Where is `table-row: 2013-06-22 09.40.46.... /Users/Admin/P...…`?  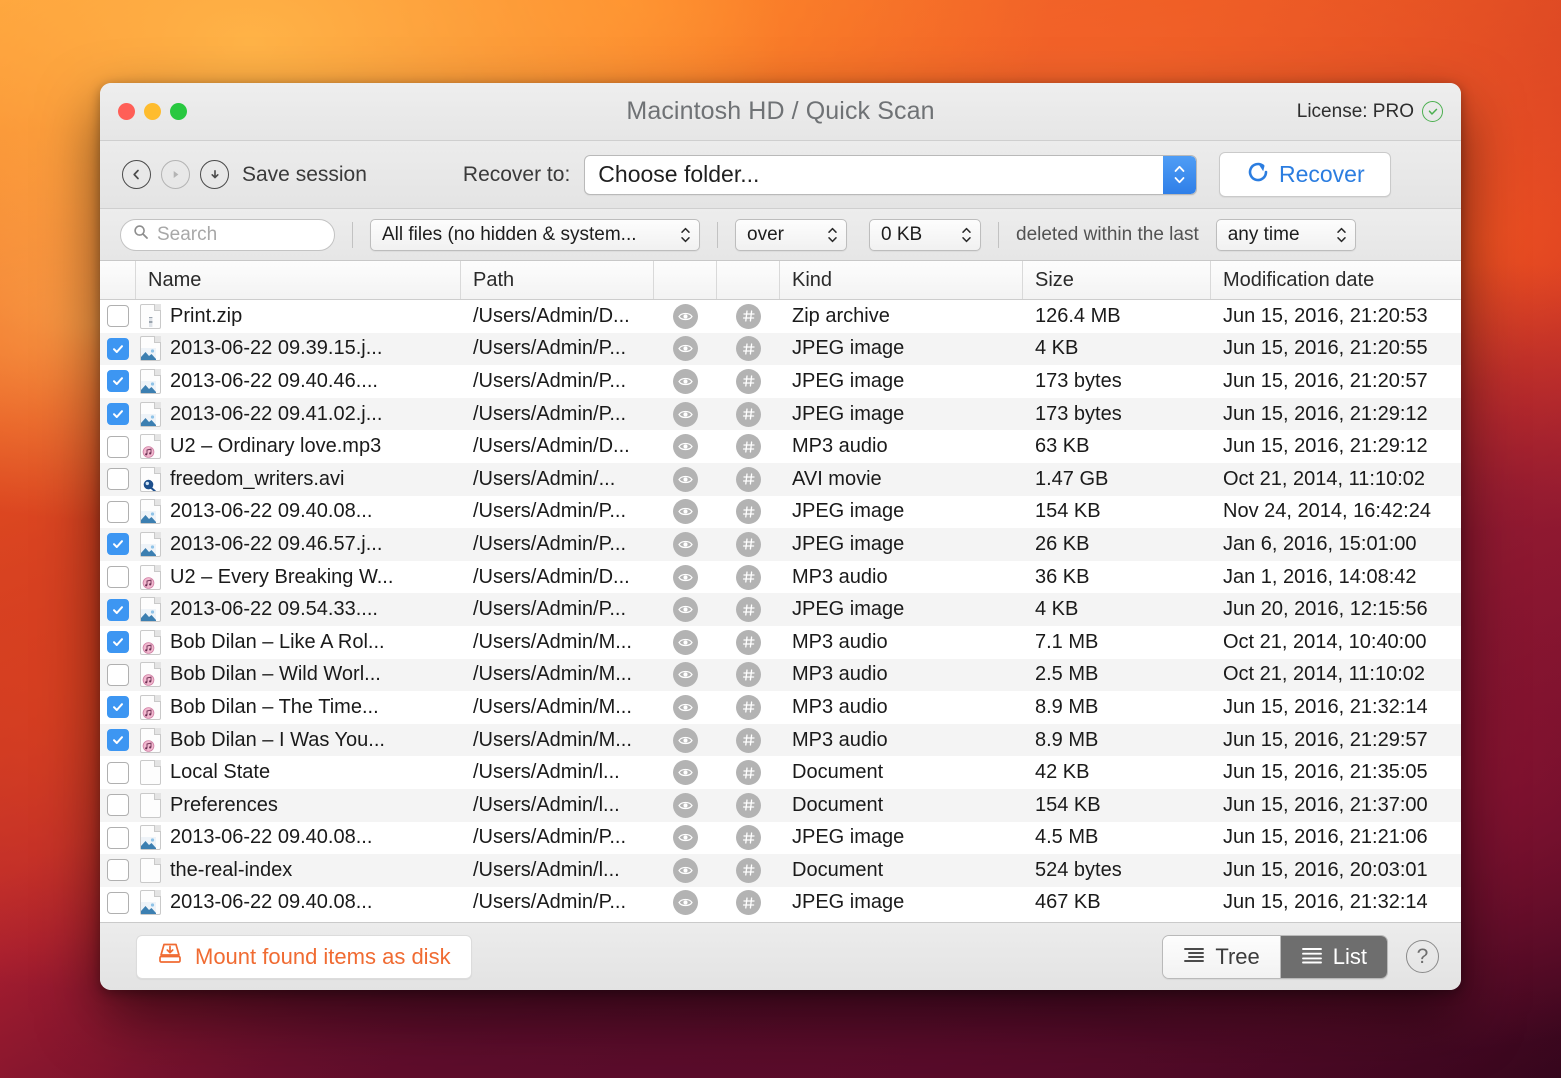 table-row: 2013-06-22 09.40.46.... /Users/Admin/P...… is located at coordinates (780, 381).